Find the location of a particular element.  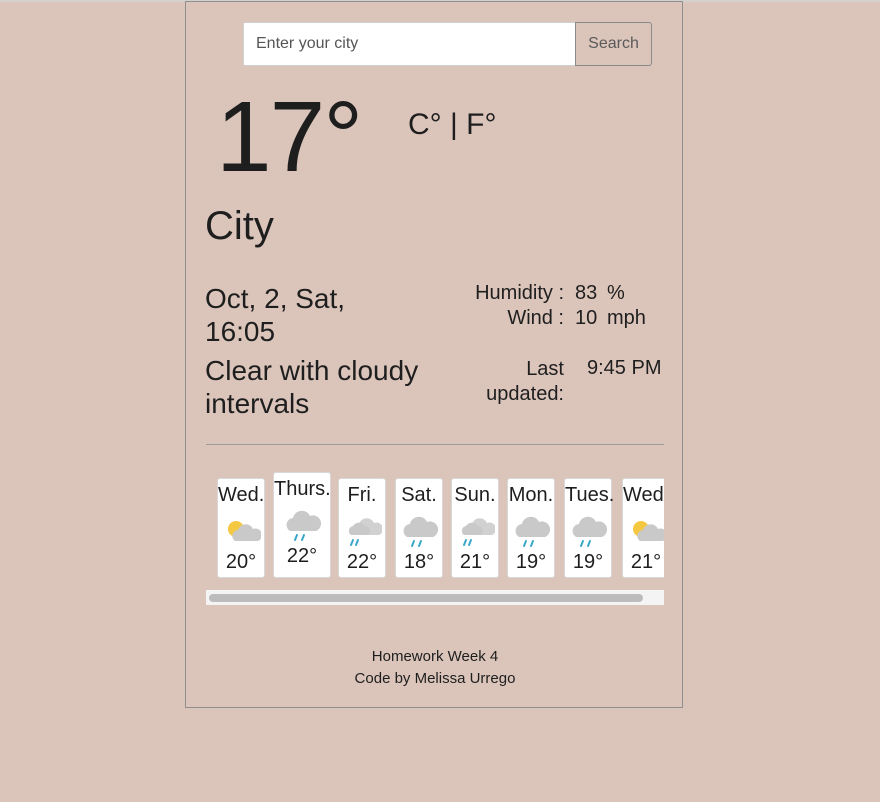

forecast-day-card: Thurs. 22° is located at coordinates (302, 525).